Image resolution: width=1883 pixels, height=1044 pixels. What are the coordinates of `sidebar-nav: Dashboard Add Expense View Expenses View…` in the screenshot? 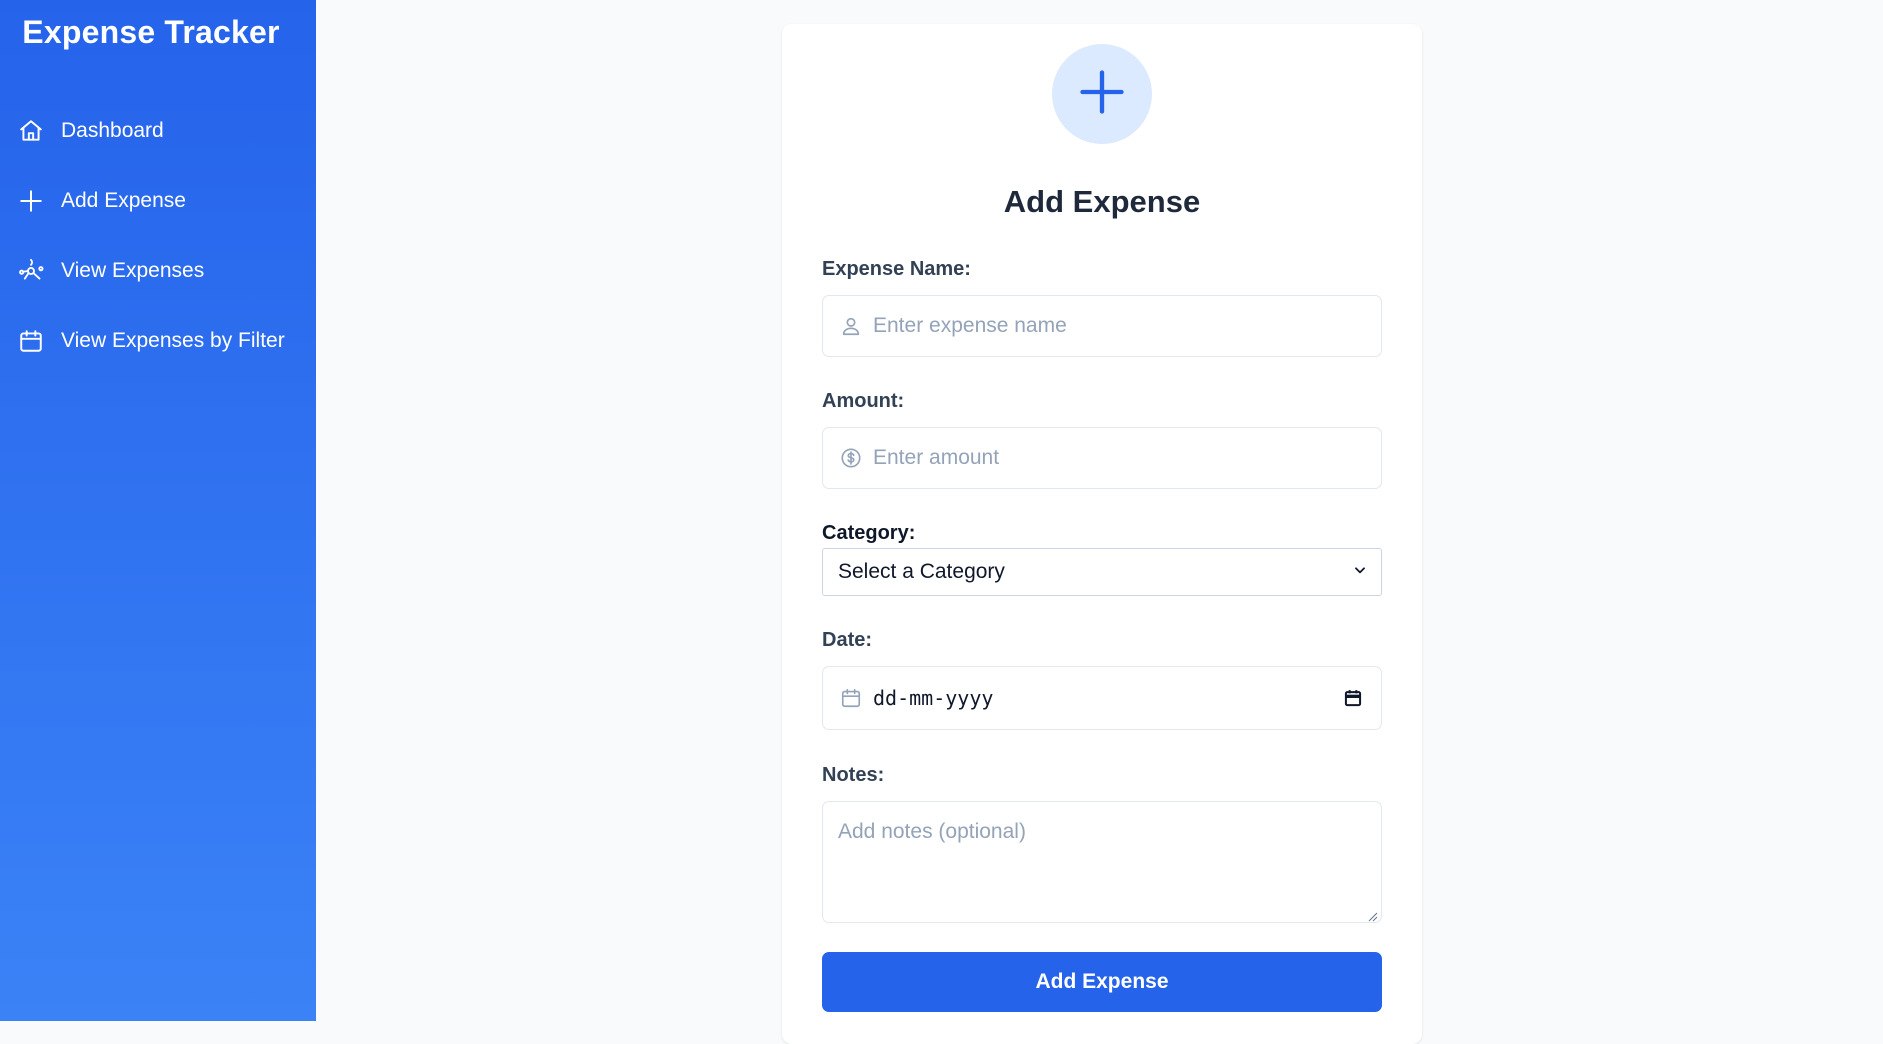 It's located at (158, 236).